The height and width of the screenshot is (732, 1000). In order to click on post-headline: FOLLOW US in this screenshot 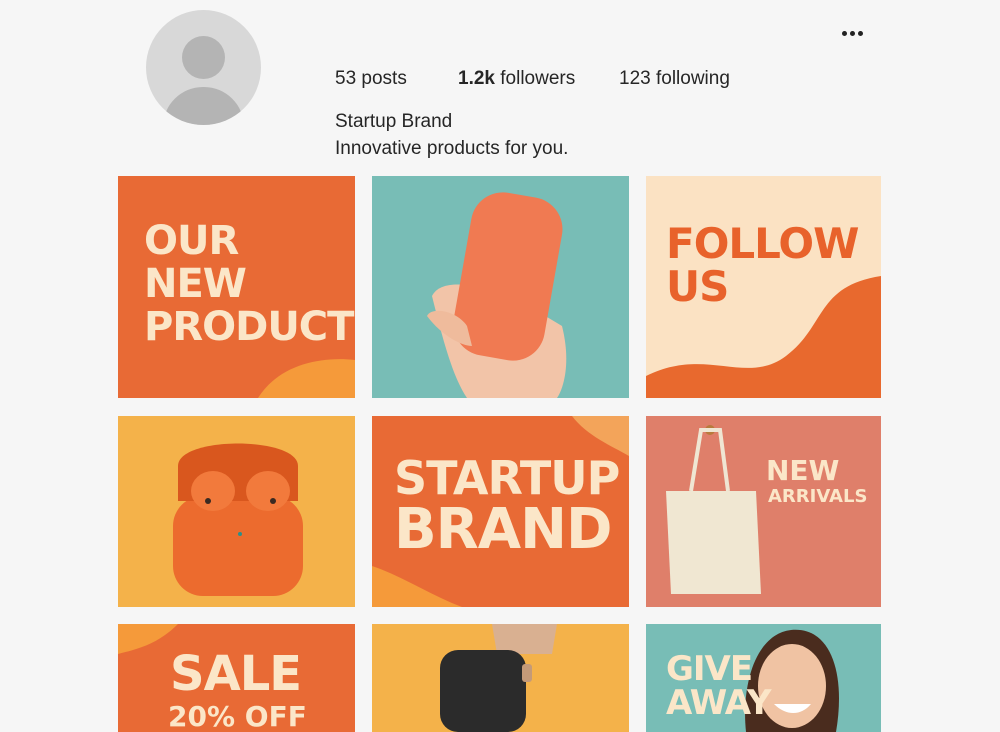, I will do `click(762, 265)`.